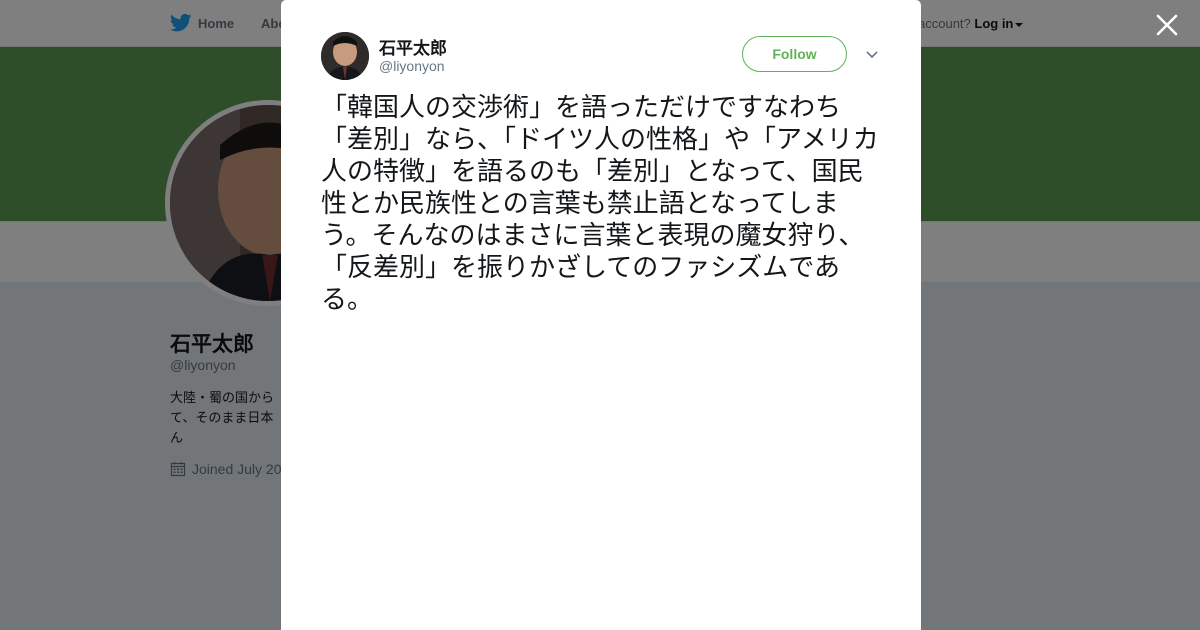  Describe the element at coordinates (872, 54) in the screenshot. I see `chevron-down-icon` at that location.